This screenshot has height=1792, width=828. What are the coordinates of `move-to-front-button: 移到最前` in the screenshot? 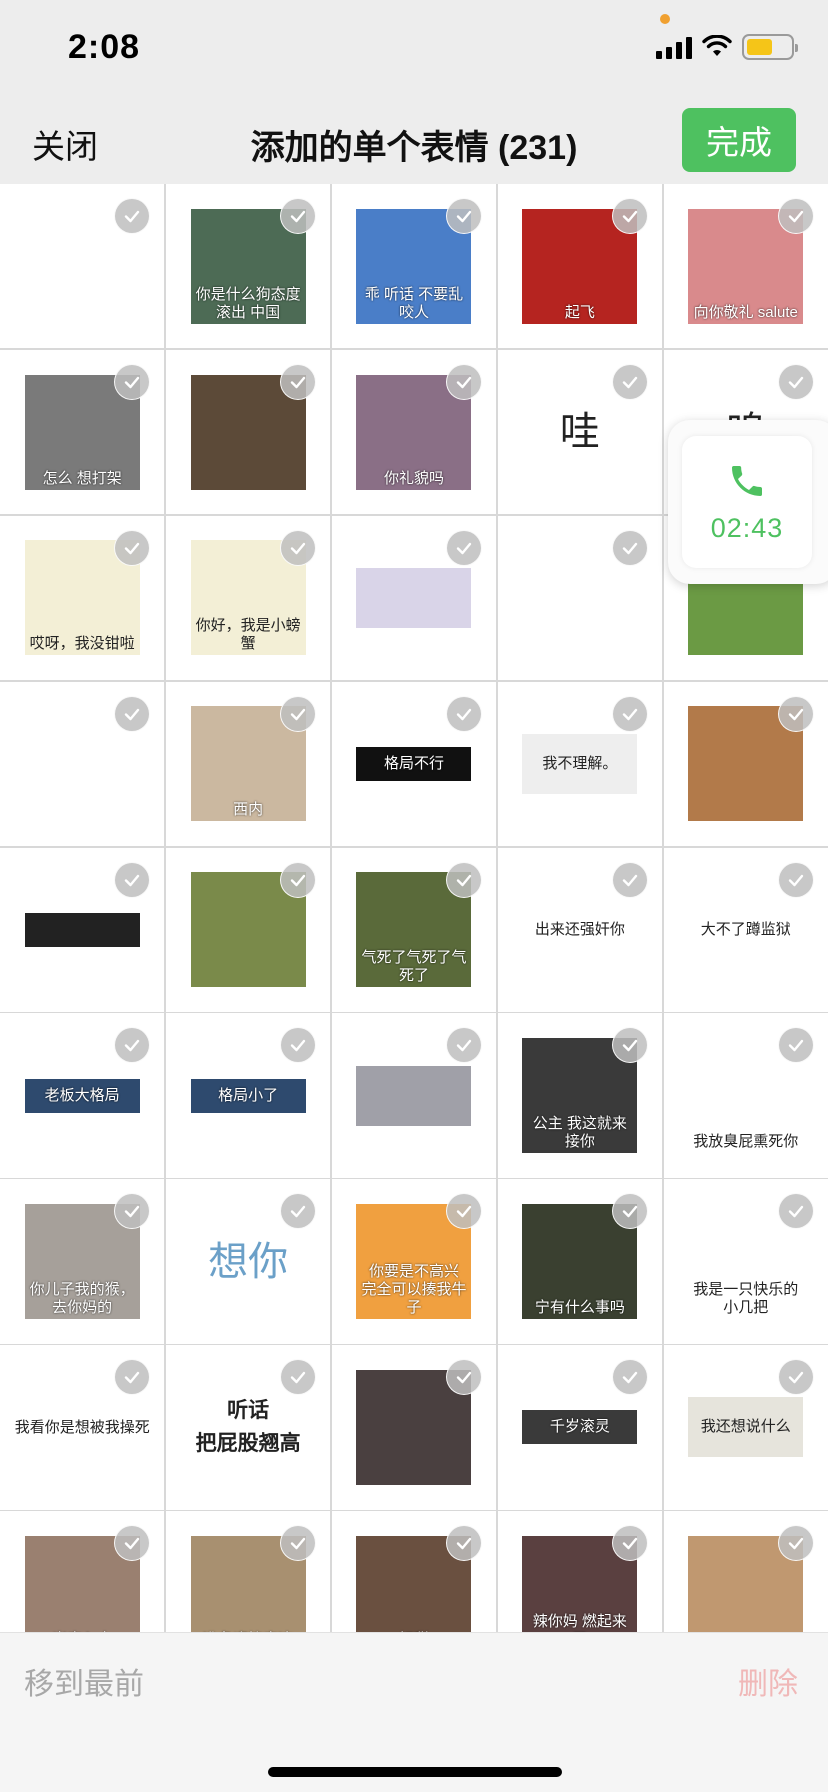 It's located at (84, 1681).